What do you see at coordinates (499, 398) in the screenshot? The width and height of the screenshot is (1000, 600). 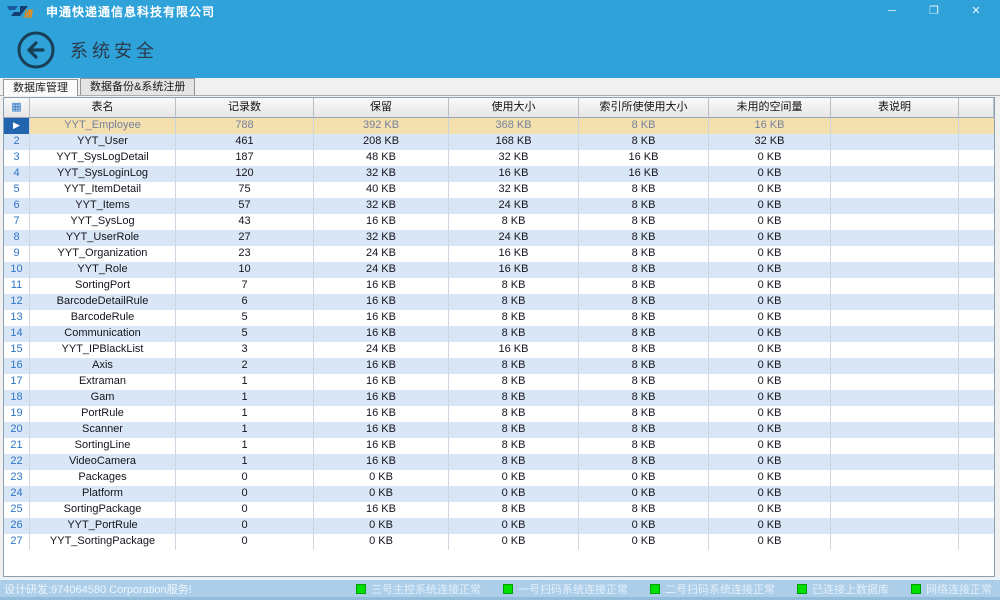 I see `table-row: 18 Gam 1 16 KB 8 KB 8 KB 0 KB` at bounding box center [499, 398].